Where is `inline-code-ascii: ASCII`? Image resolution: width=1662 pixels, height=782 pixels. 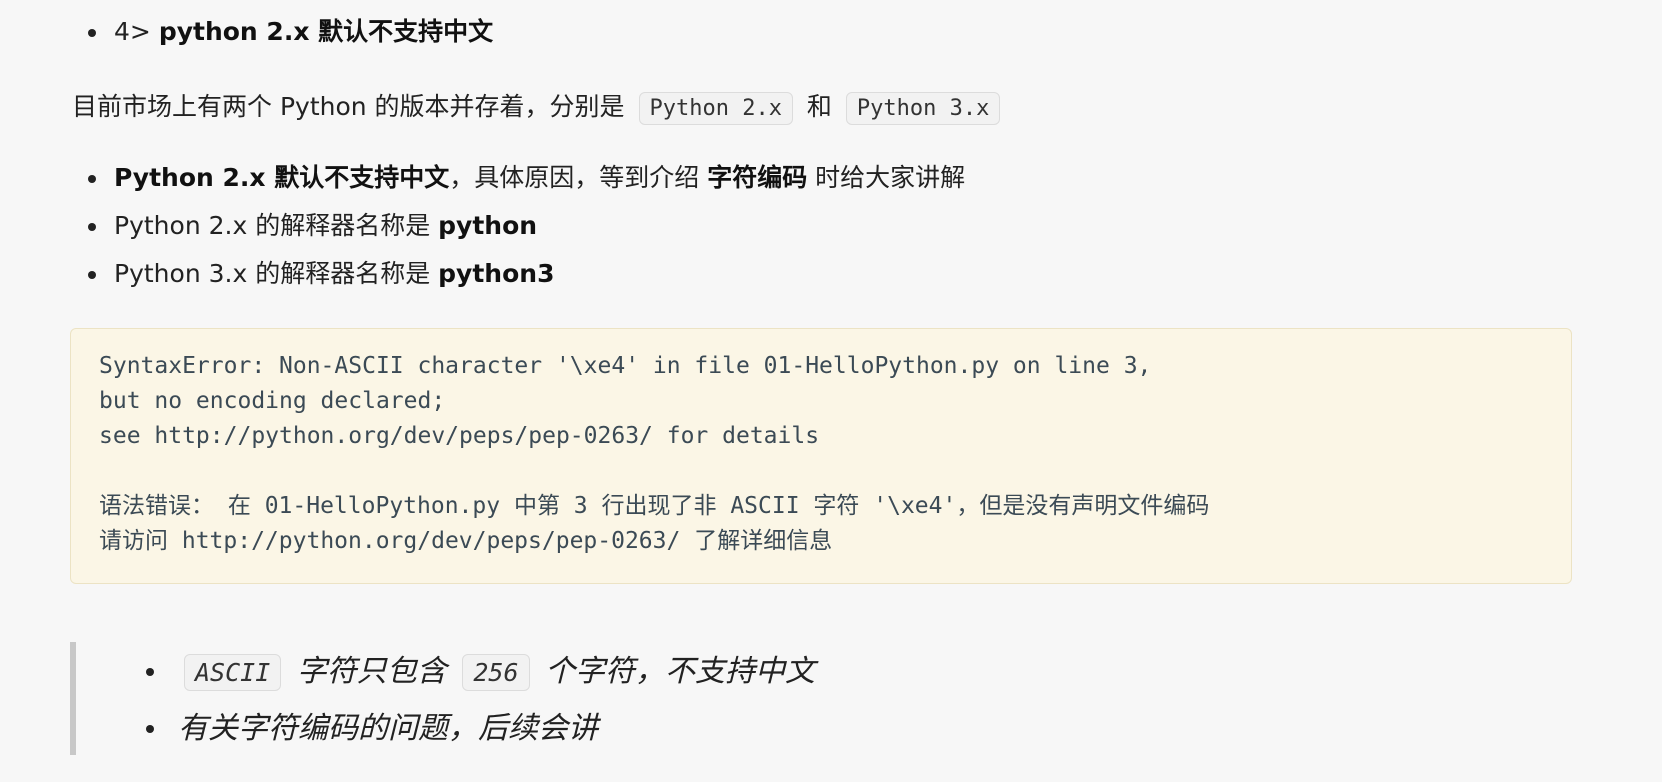
inline-code-ascii: ASCII is located at coordinates (233, 672).